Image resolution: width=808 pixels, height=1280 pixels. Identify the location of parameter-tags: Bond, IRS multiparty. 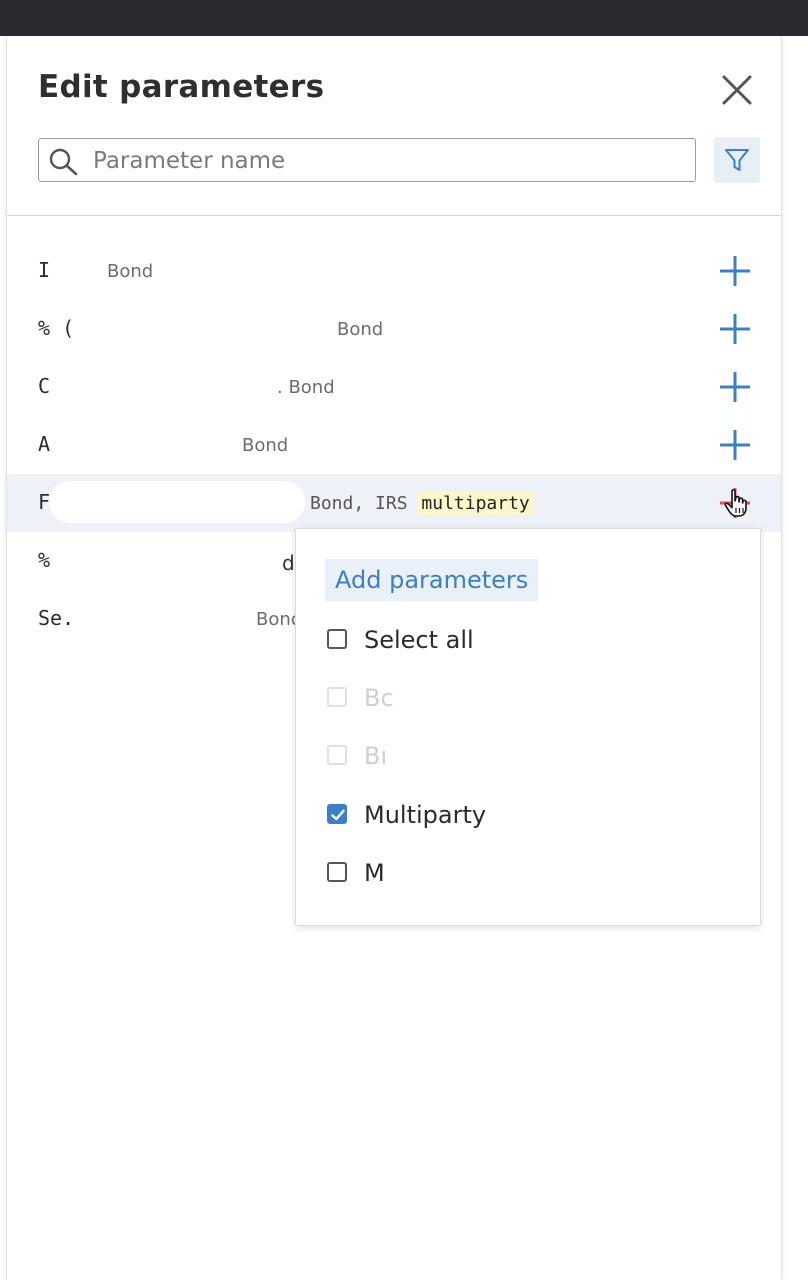
(421, 503).